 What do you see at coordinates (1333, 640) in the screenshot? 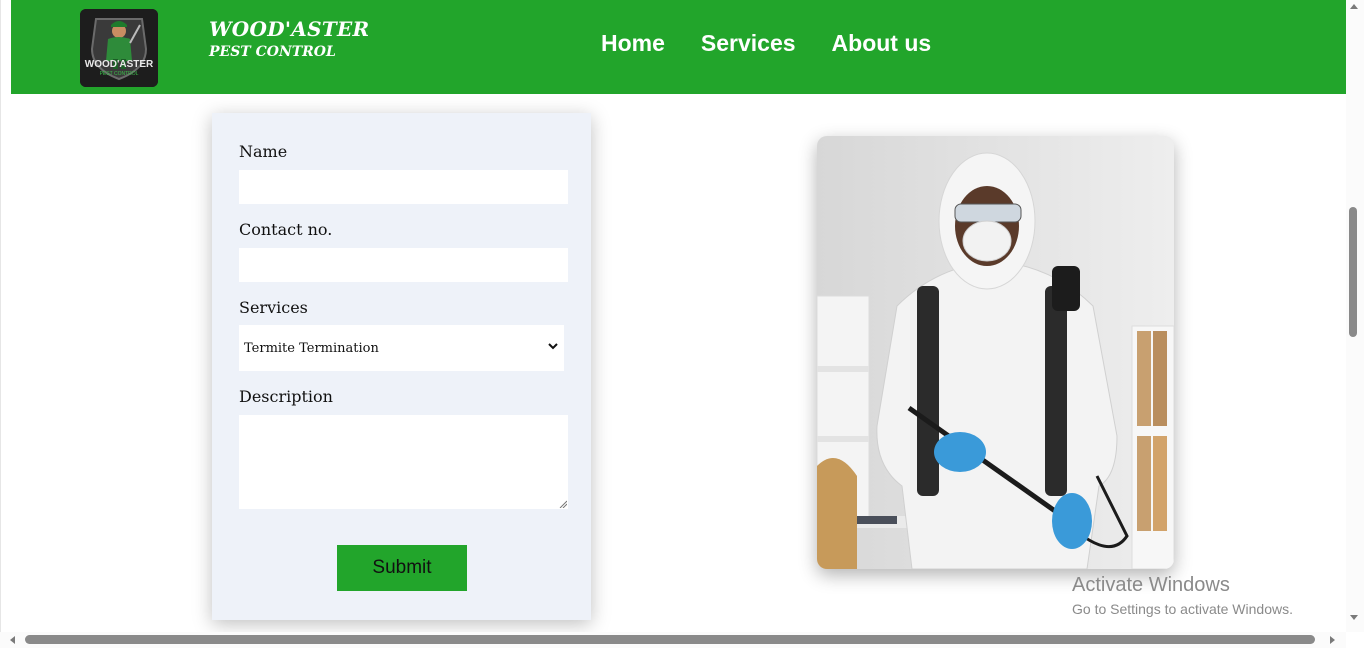
I see `scroll-right-arrow-icon` at bounding box center [1333, 640].